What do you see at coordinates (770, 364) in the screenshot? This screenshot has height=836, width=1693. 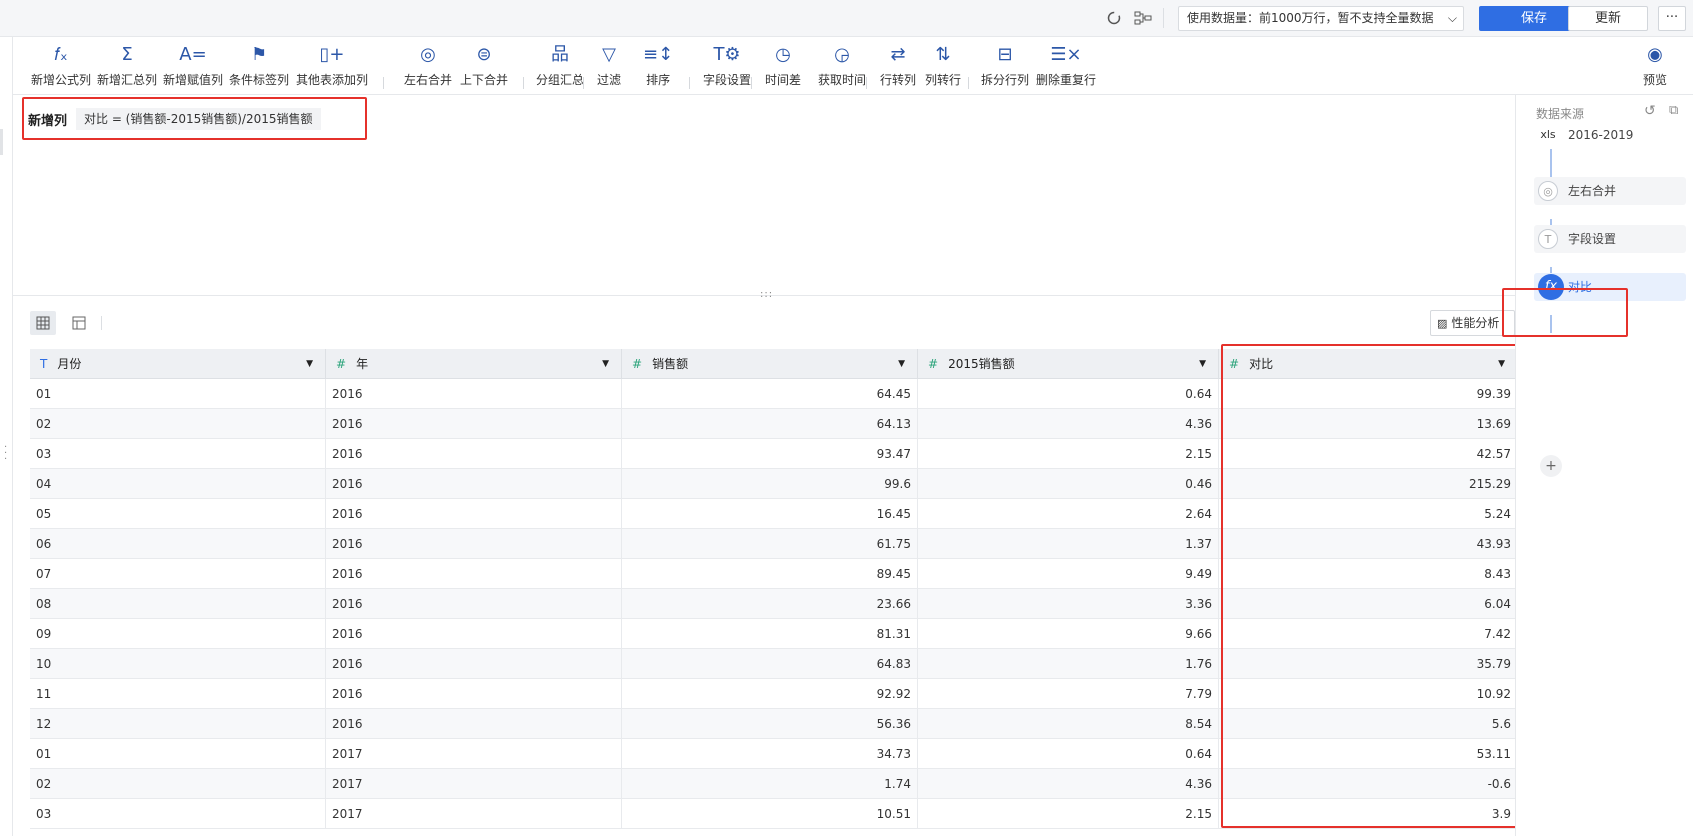 I see `column-header: # 销售额 ▼` at bounding box center [770, 364].